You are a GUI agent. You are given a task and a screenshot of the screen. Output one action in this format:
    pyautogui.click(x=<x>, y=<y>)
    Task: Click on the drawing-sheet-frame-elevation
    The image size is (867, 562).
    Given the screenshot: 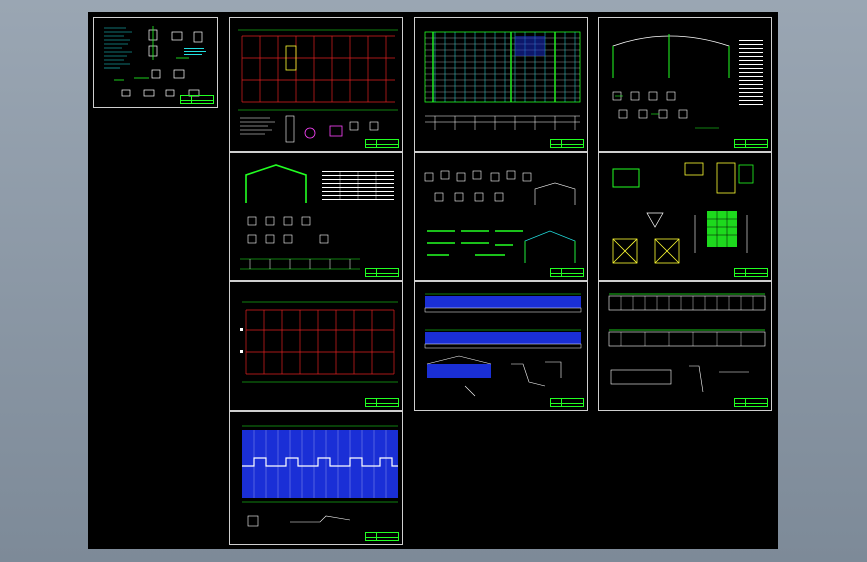 What is the action you would take?
    pyautogui.click(x=685, y=84)
    